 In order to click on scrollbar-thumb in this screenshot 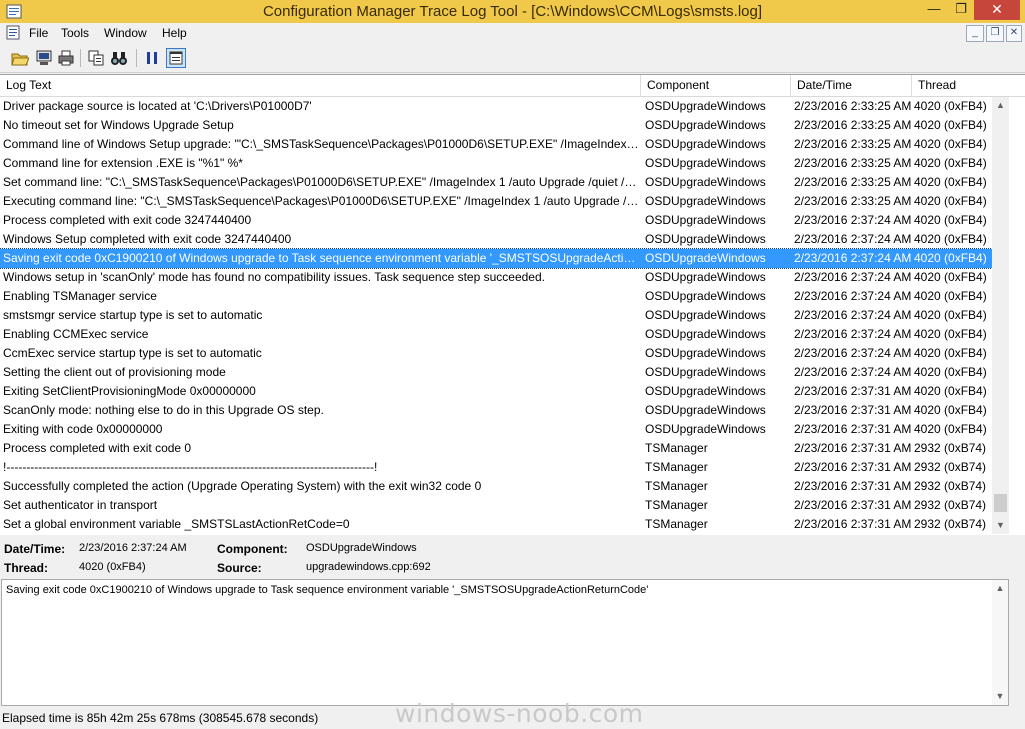, I will do `click(1000, 503)`.